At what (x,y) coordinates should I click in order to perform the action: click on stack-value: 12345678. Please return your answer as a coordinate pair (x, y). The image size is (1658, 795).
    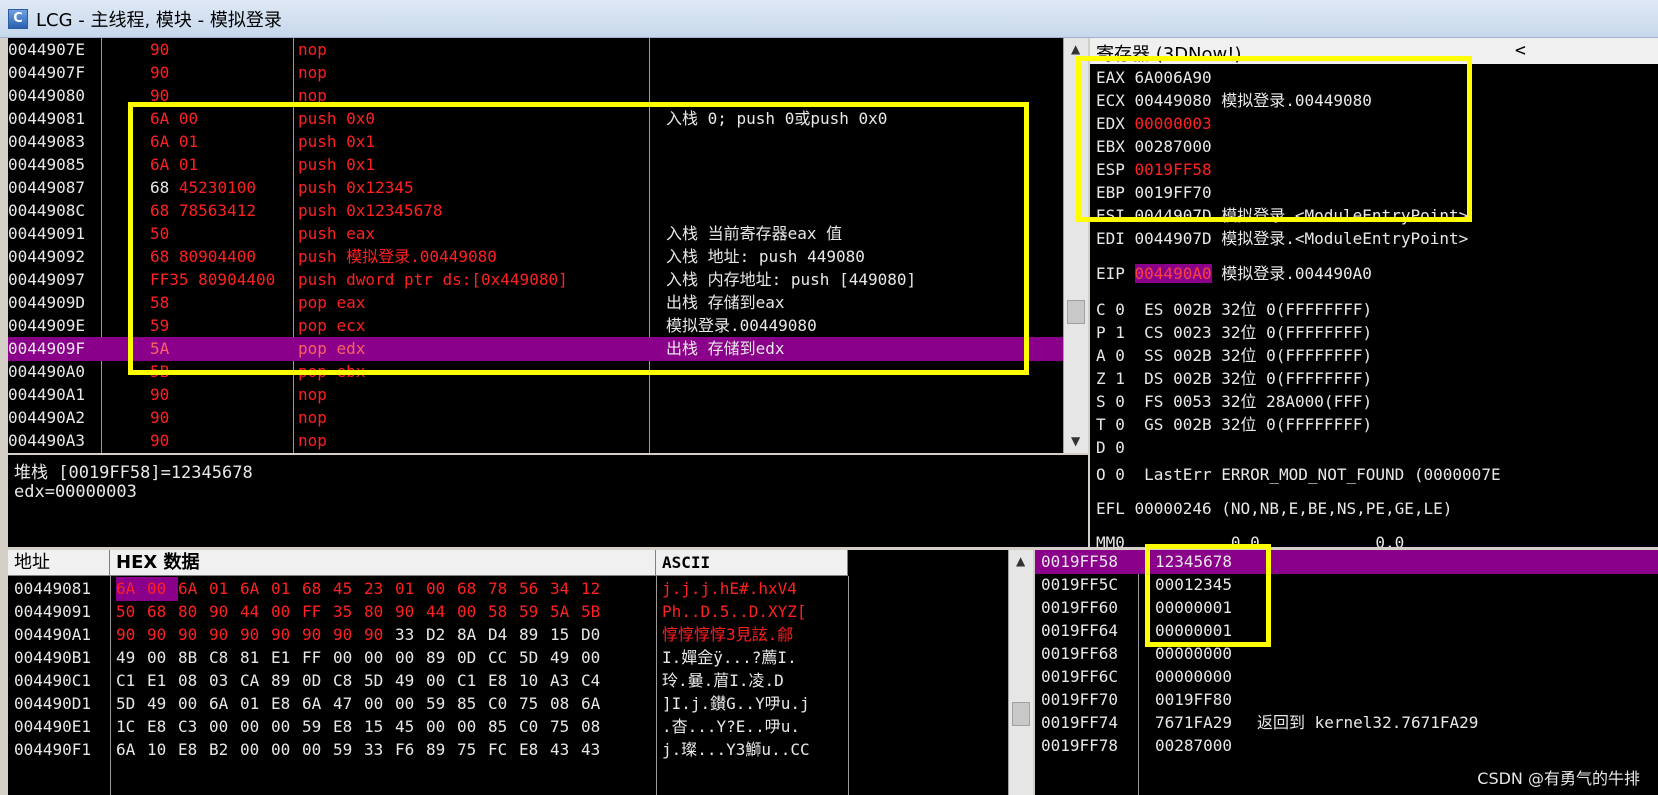
    Looking at the image, I should click on (1193, 562).